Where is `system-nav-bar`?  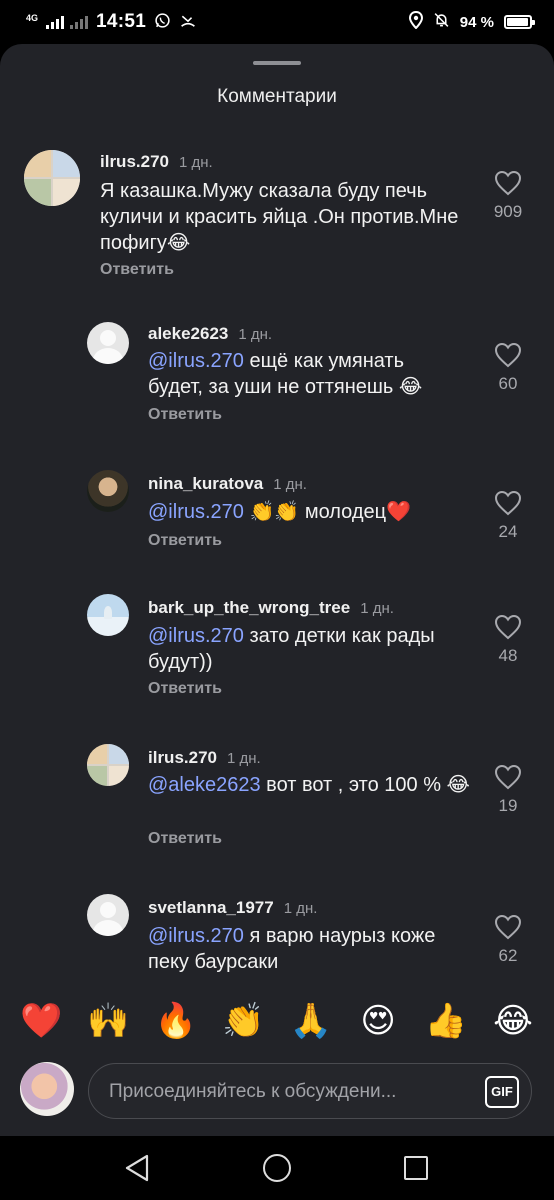
system-nav-bar is located at coordinates (277, 1168).